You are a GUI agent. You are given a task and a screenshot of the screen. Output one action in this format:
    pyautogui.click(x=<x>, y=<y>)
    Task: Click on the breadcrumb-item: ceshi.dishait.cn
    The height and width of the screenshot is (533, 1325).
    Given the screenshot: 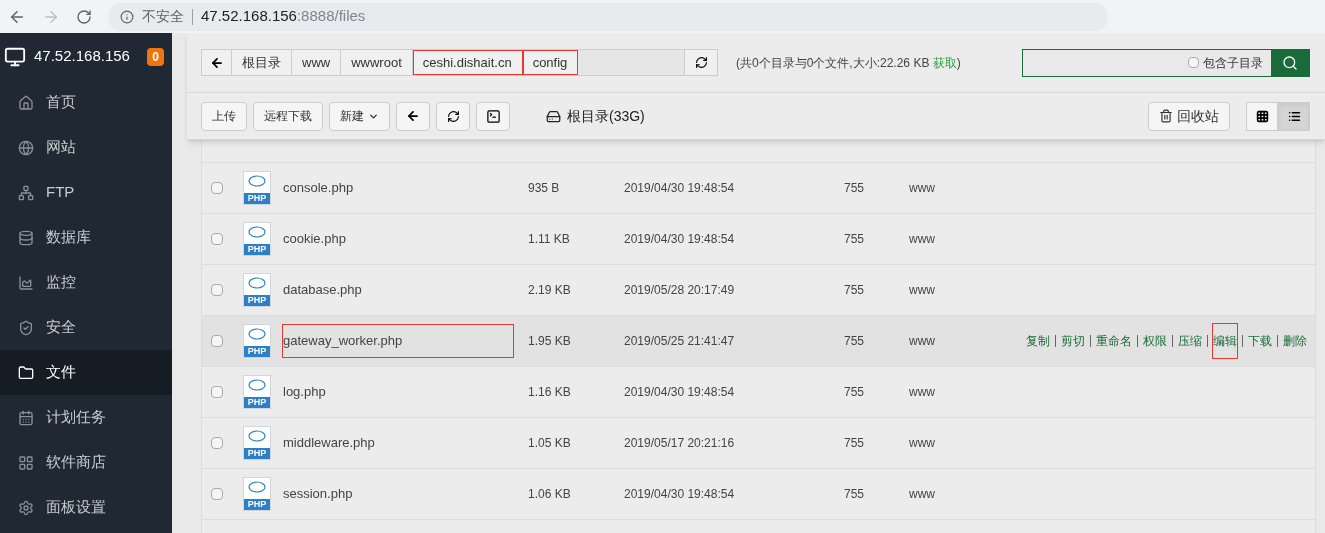 What is the action you would take?
    pyautogui.click(x=467, y=62)
    